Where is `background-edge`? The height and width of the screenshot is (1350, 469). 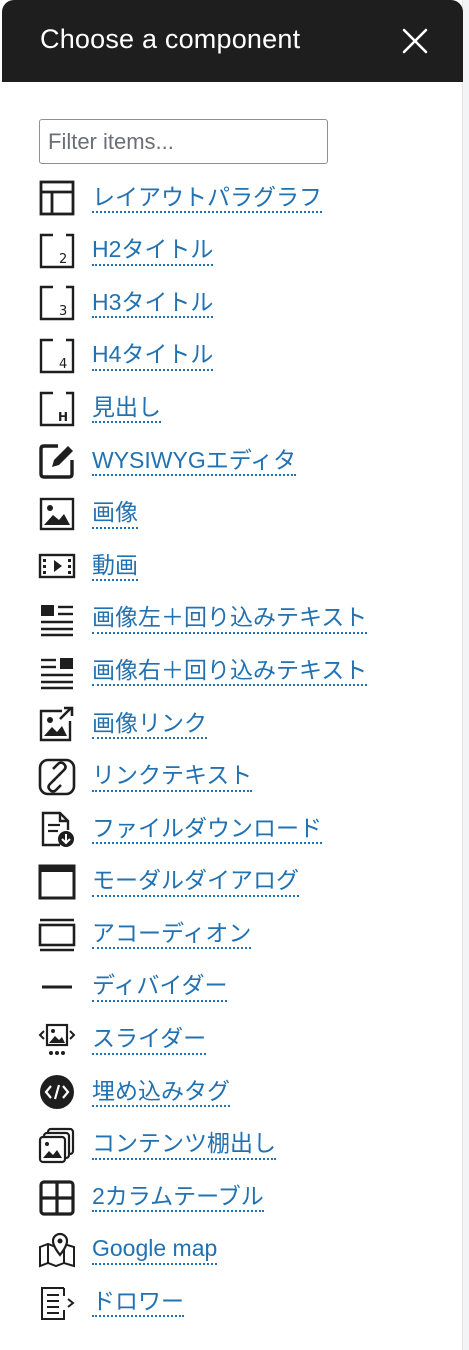
background-edge is located at coordinates (466, 675).